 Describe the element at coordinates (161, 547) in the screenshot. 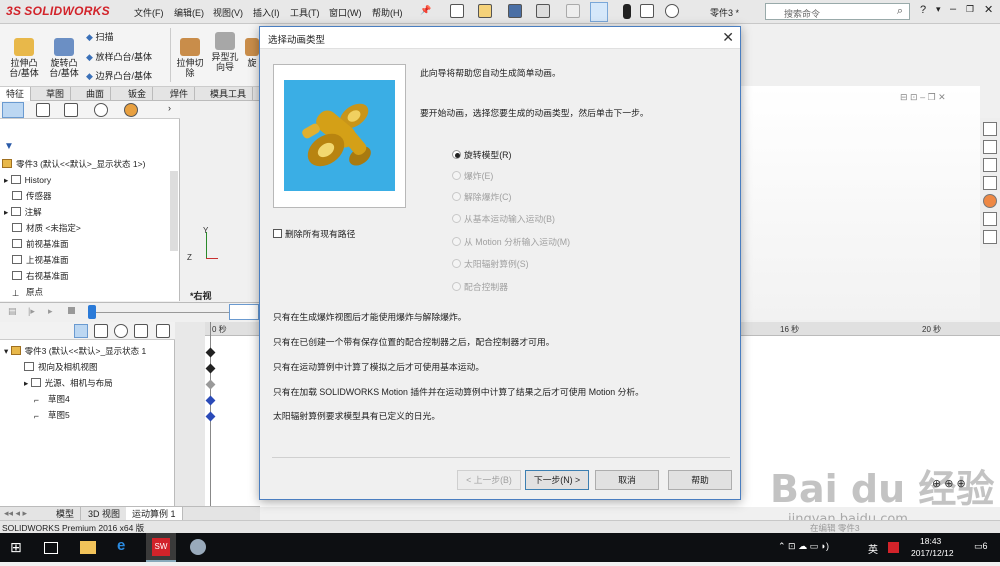

I see `solidworks-task: SW` at that location.